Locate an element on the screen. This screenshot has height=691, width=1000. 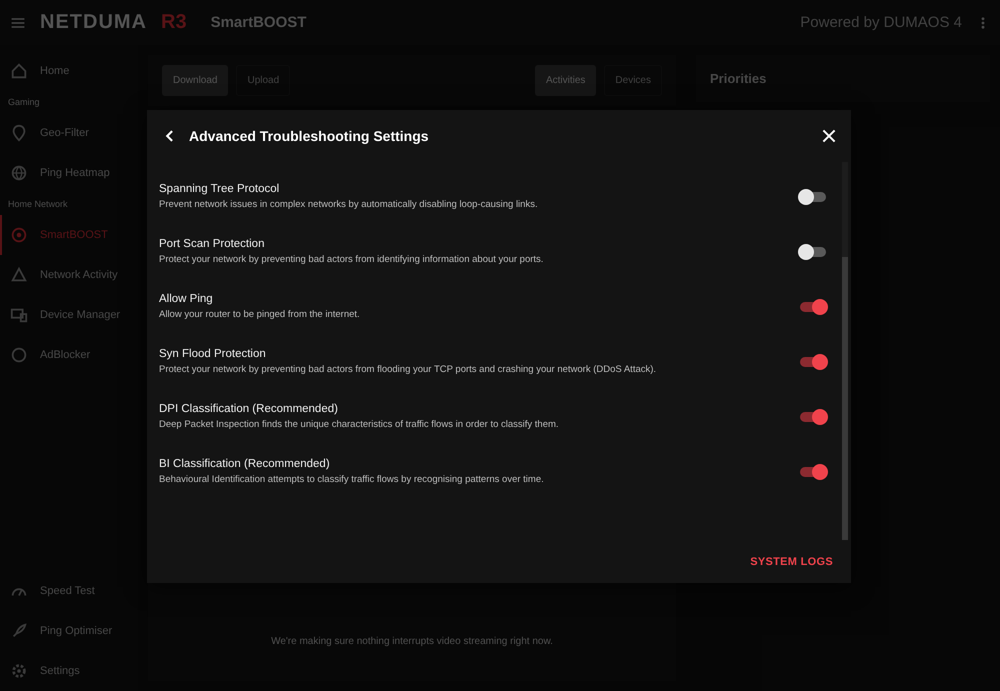
section-heading: Home Network is located at coordinates (38, 204).